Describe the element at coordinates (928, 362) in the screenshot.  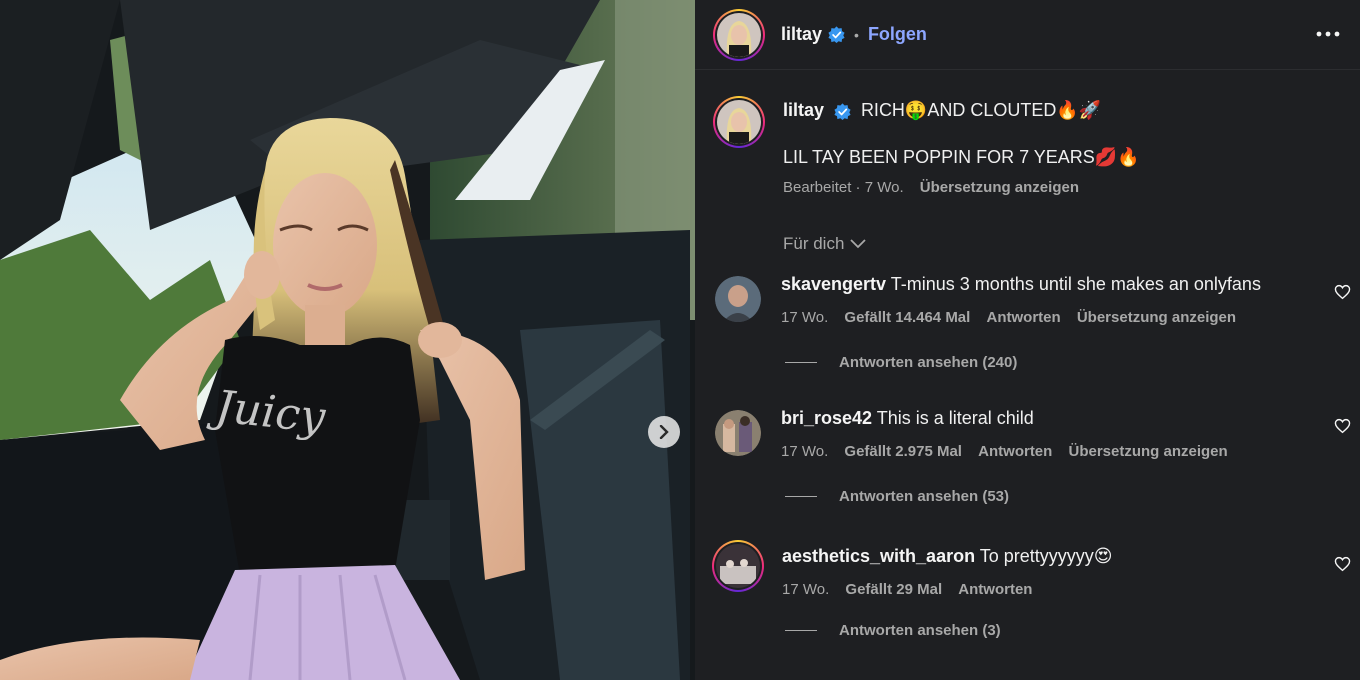
I see `view-replies-label: Antworten ansehen (240)` at that location.